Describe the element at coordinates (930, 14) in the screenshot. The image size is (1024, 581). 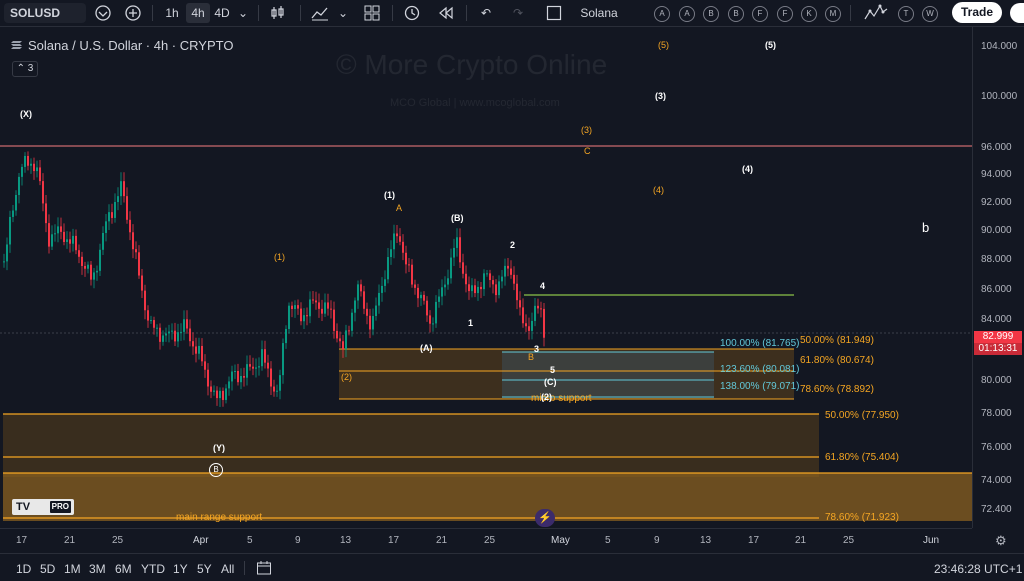
I see `tool-w: W` at that location.